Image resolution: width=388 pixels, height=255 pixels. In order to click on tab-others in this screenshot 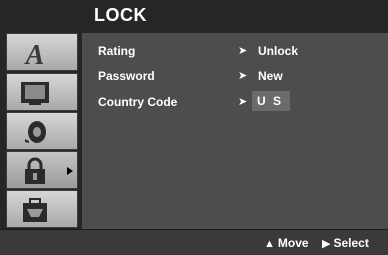, I will do `click(42, 209)`.